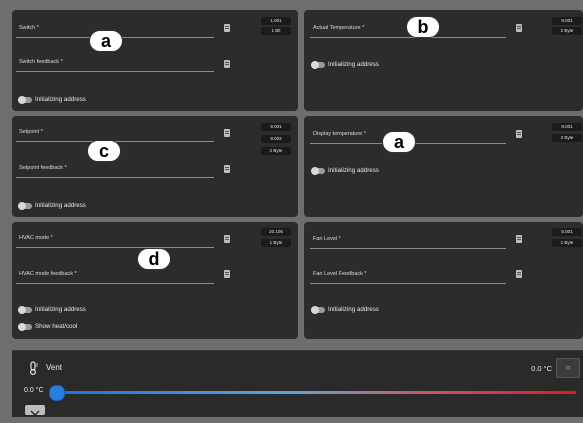  What do you see at coordinates (115, 62) in the screenshot?
I see `switch-feedback-field: Switch feedback *` at bounding box center [115, 62].